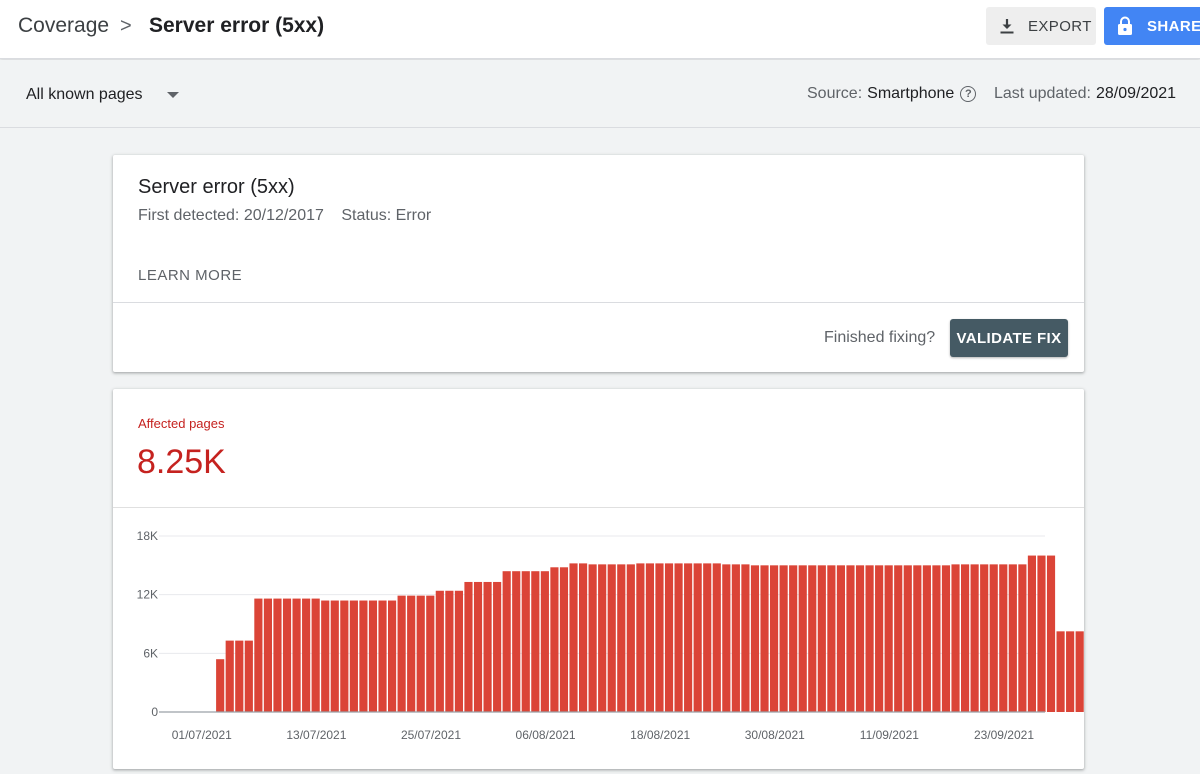 The image size is (1200, 774). Describe the element at coordinates (172, 95) in the screenshot. I see `dropdown-arrow-icon` at that location.